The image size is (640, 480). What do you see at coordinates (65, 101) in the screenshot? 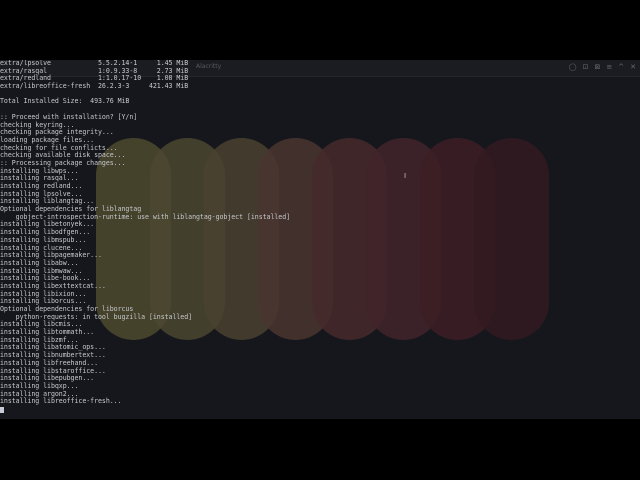
I see `terminal-line: Total Installed Size: 493.76 MiB` at bounding box center [65, 101].